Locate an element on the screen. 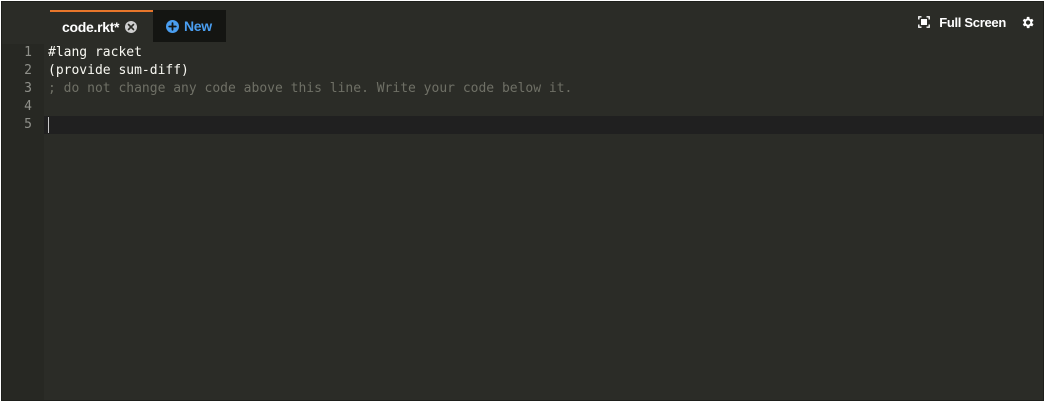 This screenshot has width=1045, height=403. plus-circle-icon is located at coordinates (172, 26).